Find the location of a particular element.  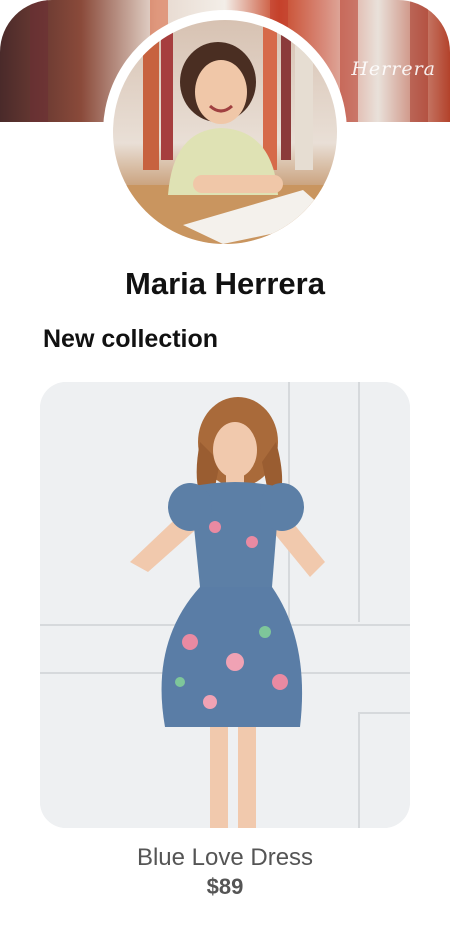

avatar-illustration is located at coordinates (225, 132).